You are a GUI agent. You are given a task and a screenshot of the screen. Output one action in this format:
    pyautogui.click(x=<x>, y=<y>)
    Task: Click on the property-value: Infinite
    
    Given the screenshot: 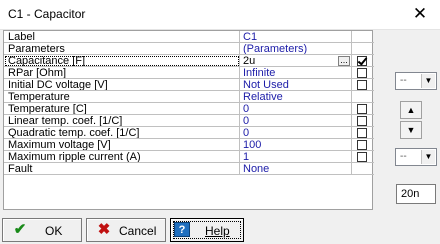 What is the action you would take?
    pyautogui.click(x=296, y=73)
    